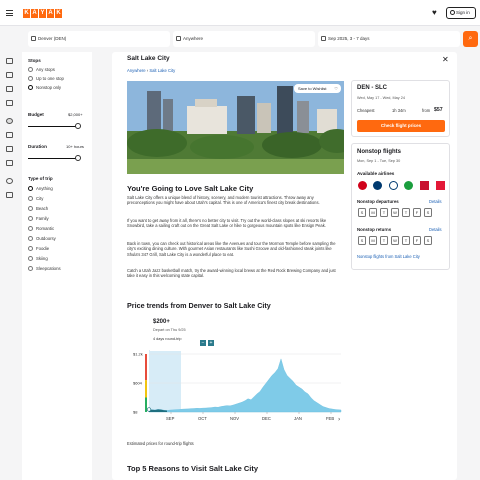 The image size is (480, 480). What do you see at coordinates (379, 161) in the screenshot?
I see `nonstop-dates: Mon, Sep 1 - Tue, Sep 30` at bounding box center [379, 161].